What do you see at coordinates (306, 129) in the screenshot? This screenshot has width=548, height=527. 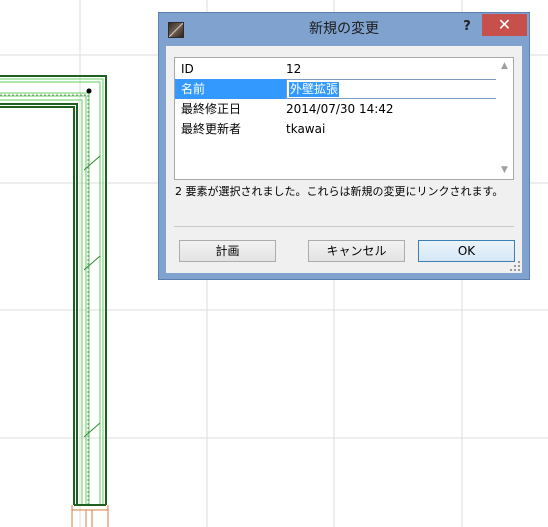 I see `row-value: tkawai` at bounding box center [306, 129].